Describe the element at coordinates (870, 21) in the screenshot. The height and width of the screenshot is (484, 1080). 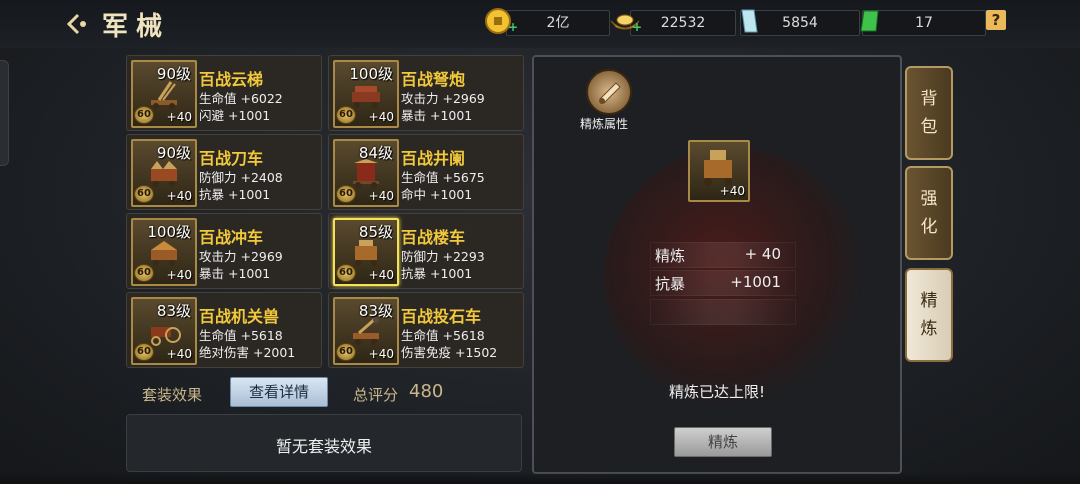
I see `jade-icon` at that location.